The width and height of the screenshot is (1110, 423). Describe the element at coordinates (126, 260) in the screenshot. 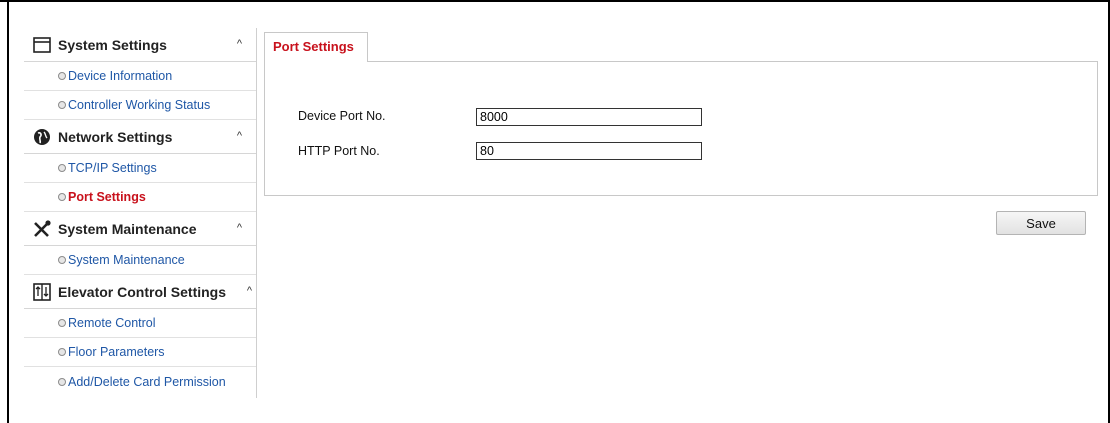

I see `sidebar-item-label: System Maintenance` at that location.